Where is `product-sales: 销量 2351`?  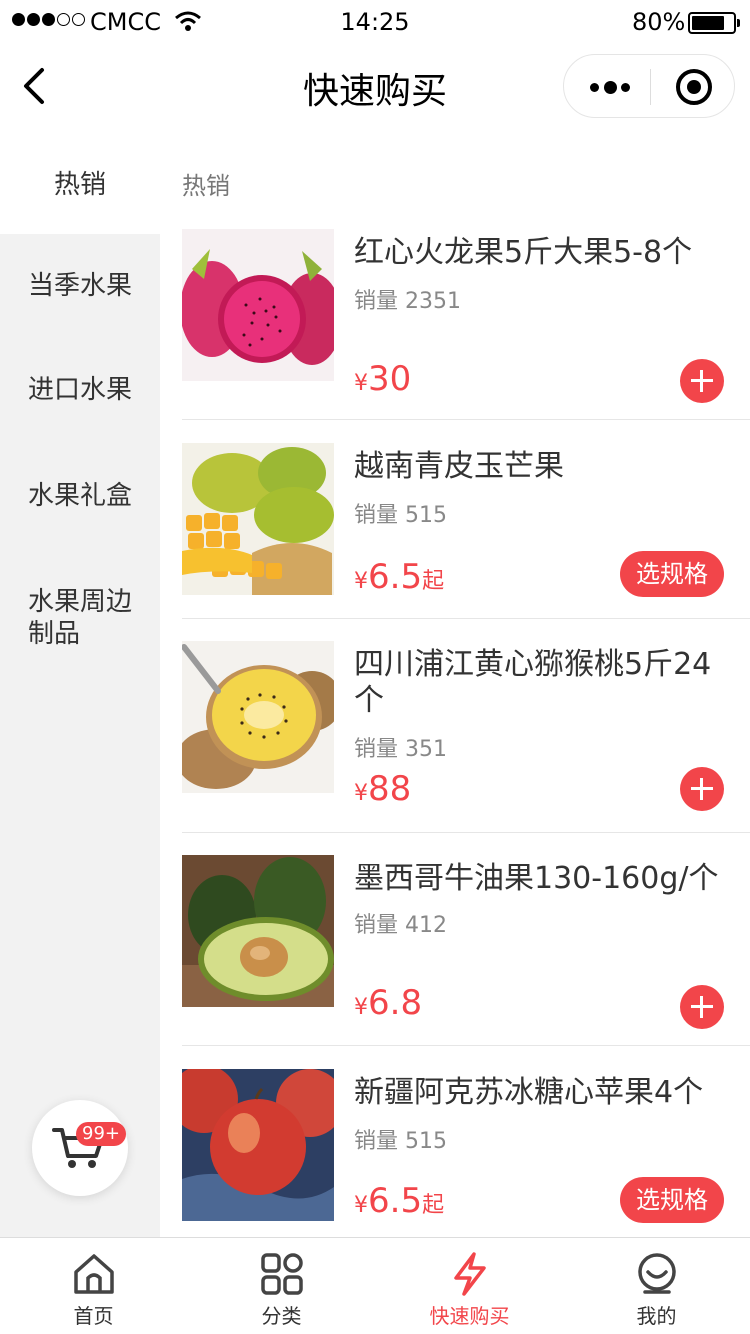 product-sales: 销量 2351 is located at coordinates (408, 301).